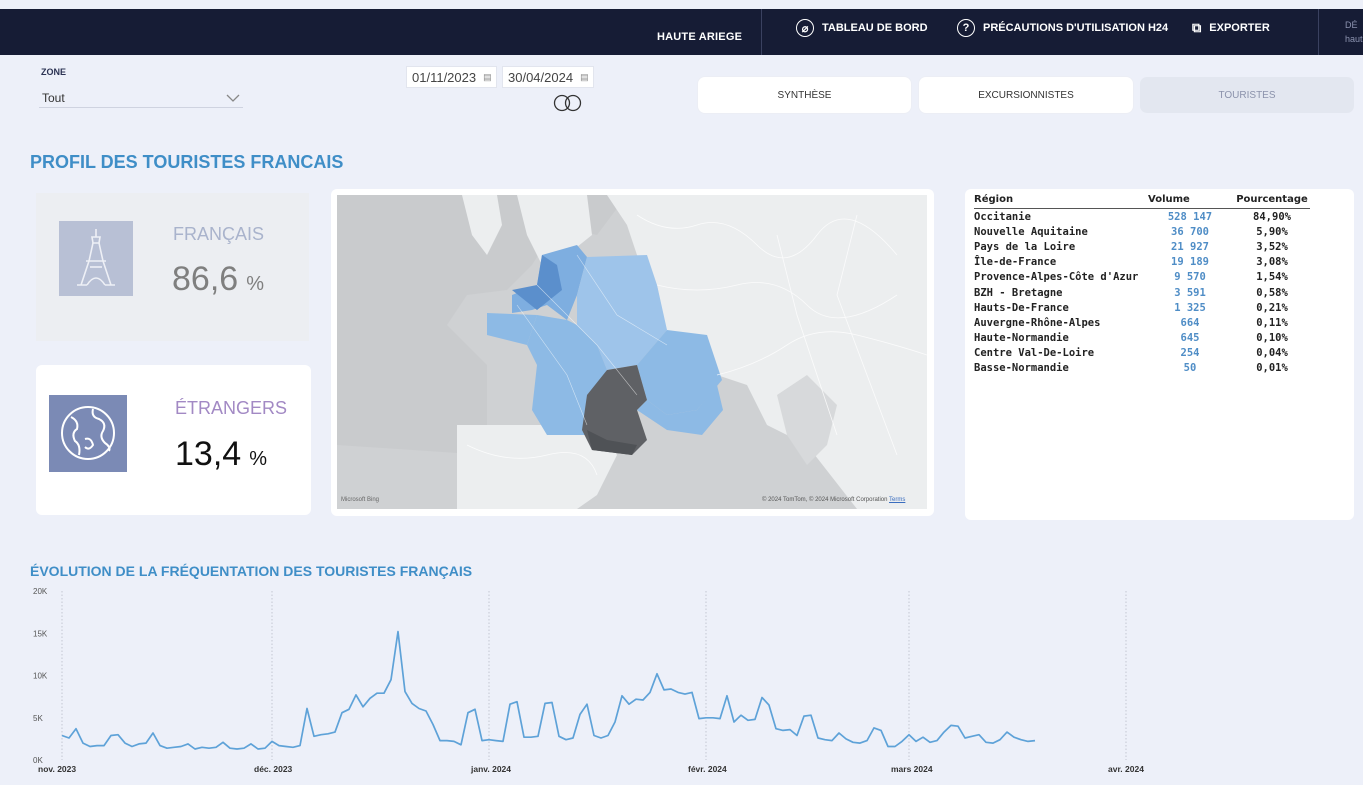 The height and width of the screenshot is (785, 1363). What do you see at coordinates (1272, 322) in the screenshot?
I see `percent-cell: 0,11%` at bounding box center [1272, 322].